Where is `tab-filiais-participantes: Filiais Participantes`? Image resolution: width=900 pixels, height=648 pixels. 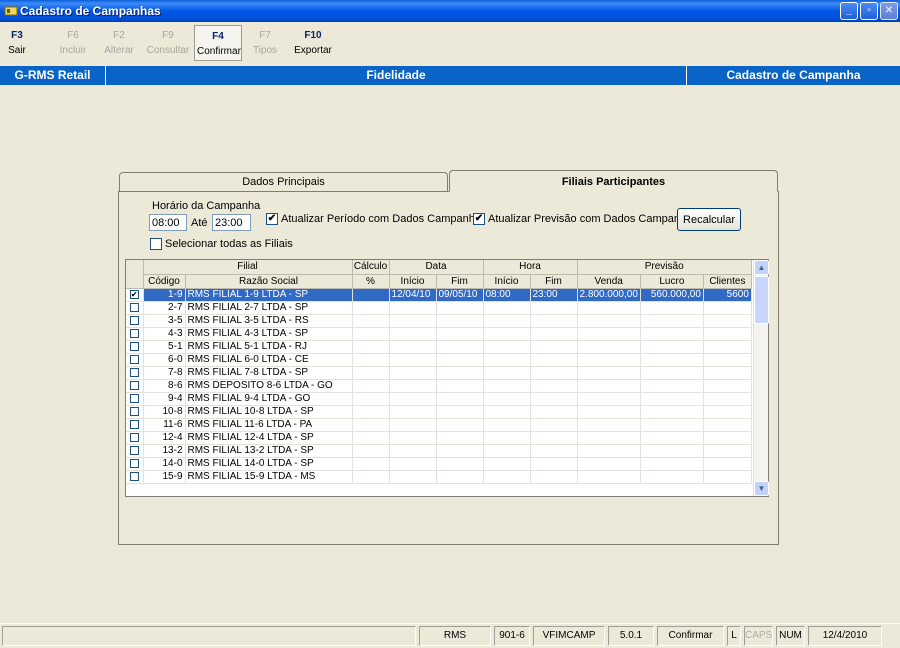 tab-filiais-participantes: Filiais Participantes is located at coordinates (613, 181).